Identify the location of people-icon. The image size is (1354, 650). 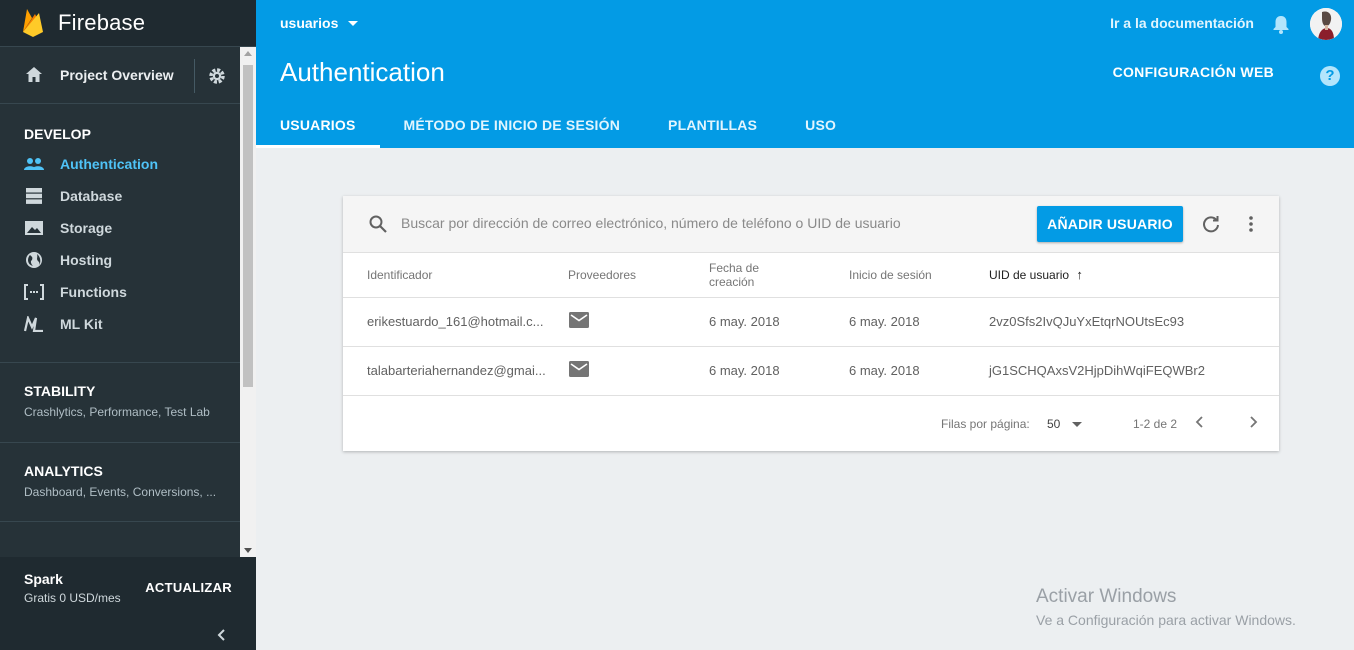
(34, 164).